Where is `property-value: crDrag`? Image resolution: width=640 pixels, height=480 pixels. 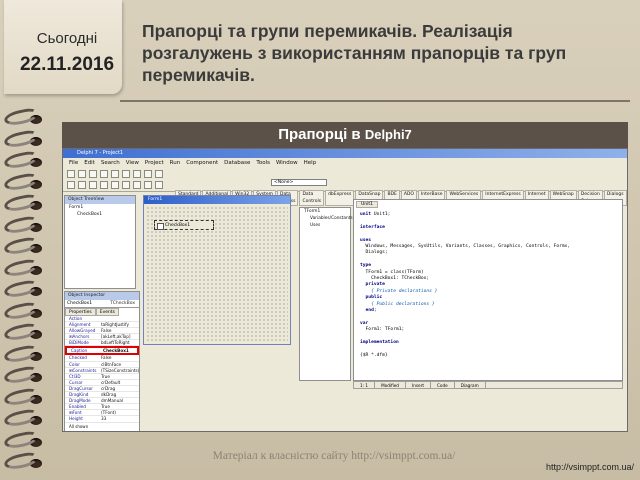
property-value: crDrag is located at coordinates (119, 388).